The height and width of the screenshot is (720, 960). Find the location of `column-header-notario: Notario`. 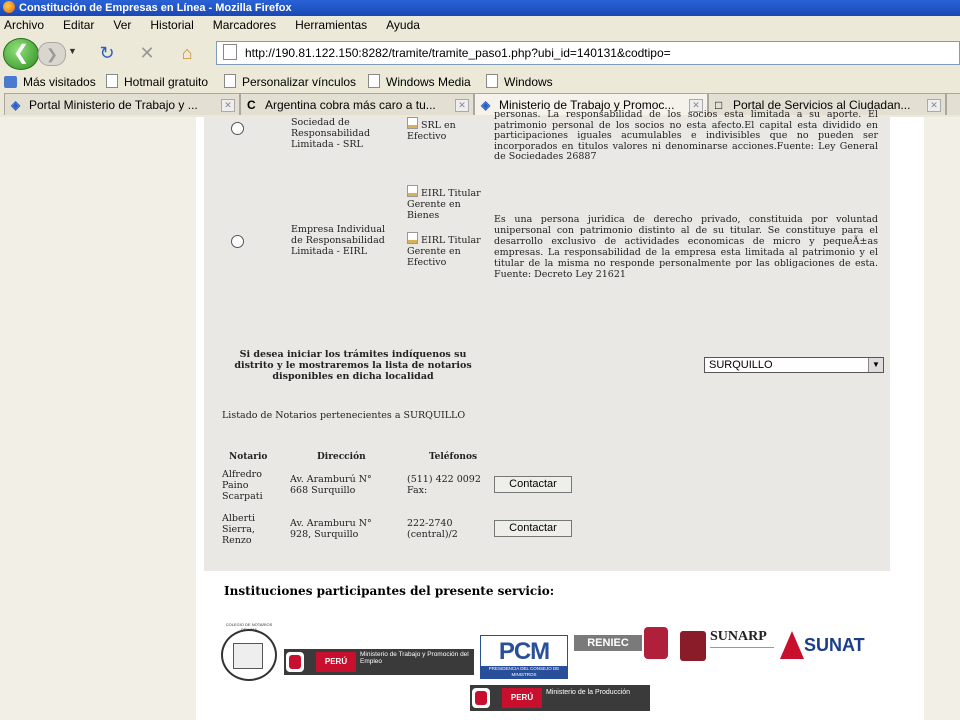

column-header-notario: Notario is located at coordinates (248, 457).